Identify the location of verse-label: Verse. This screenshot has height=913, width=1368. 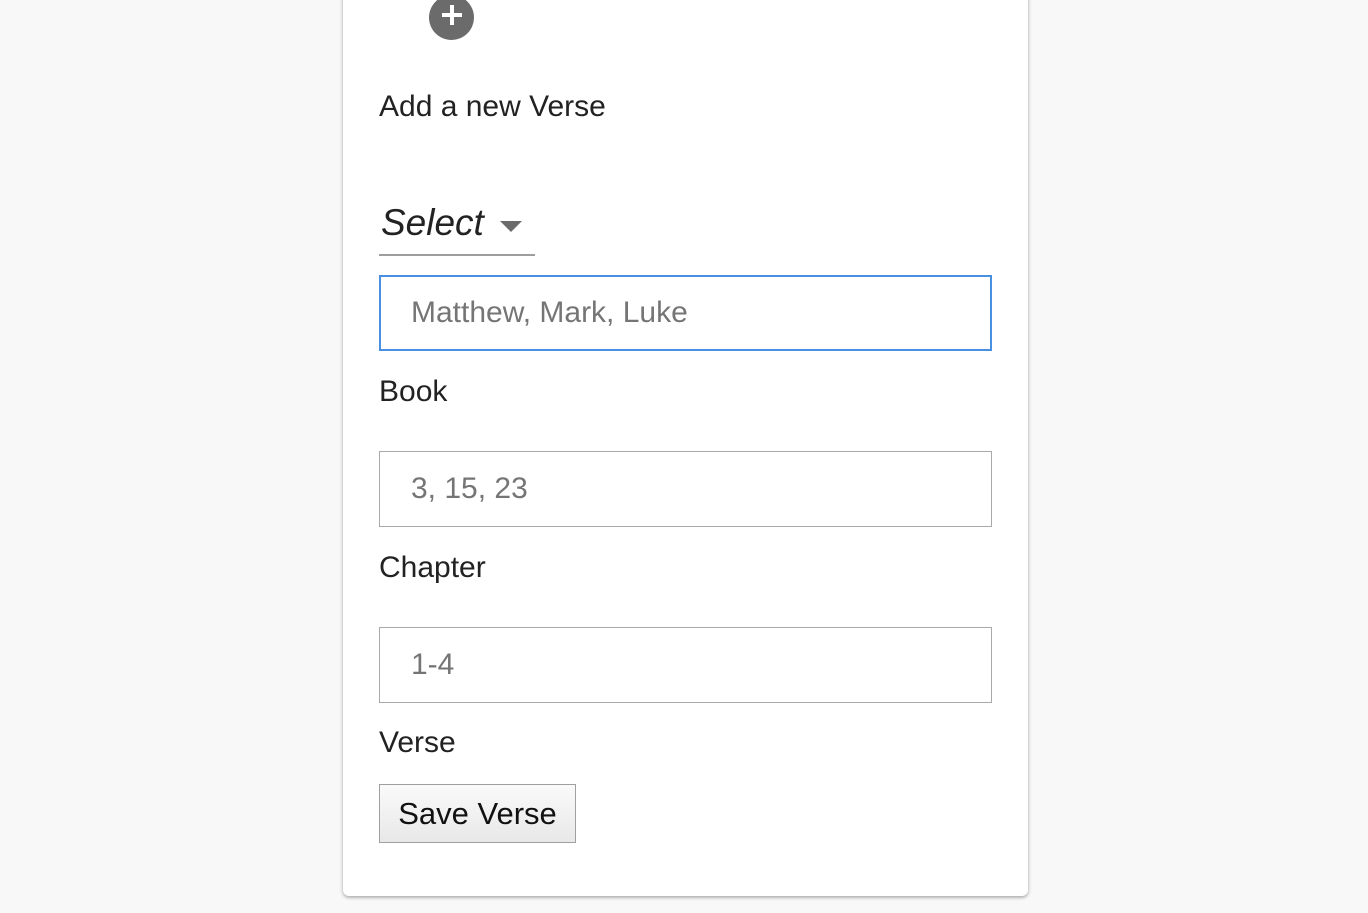
(417, 742).